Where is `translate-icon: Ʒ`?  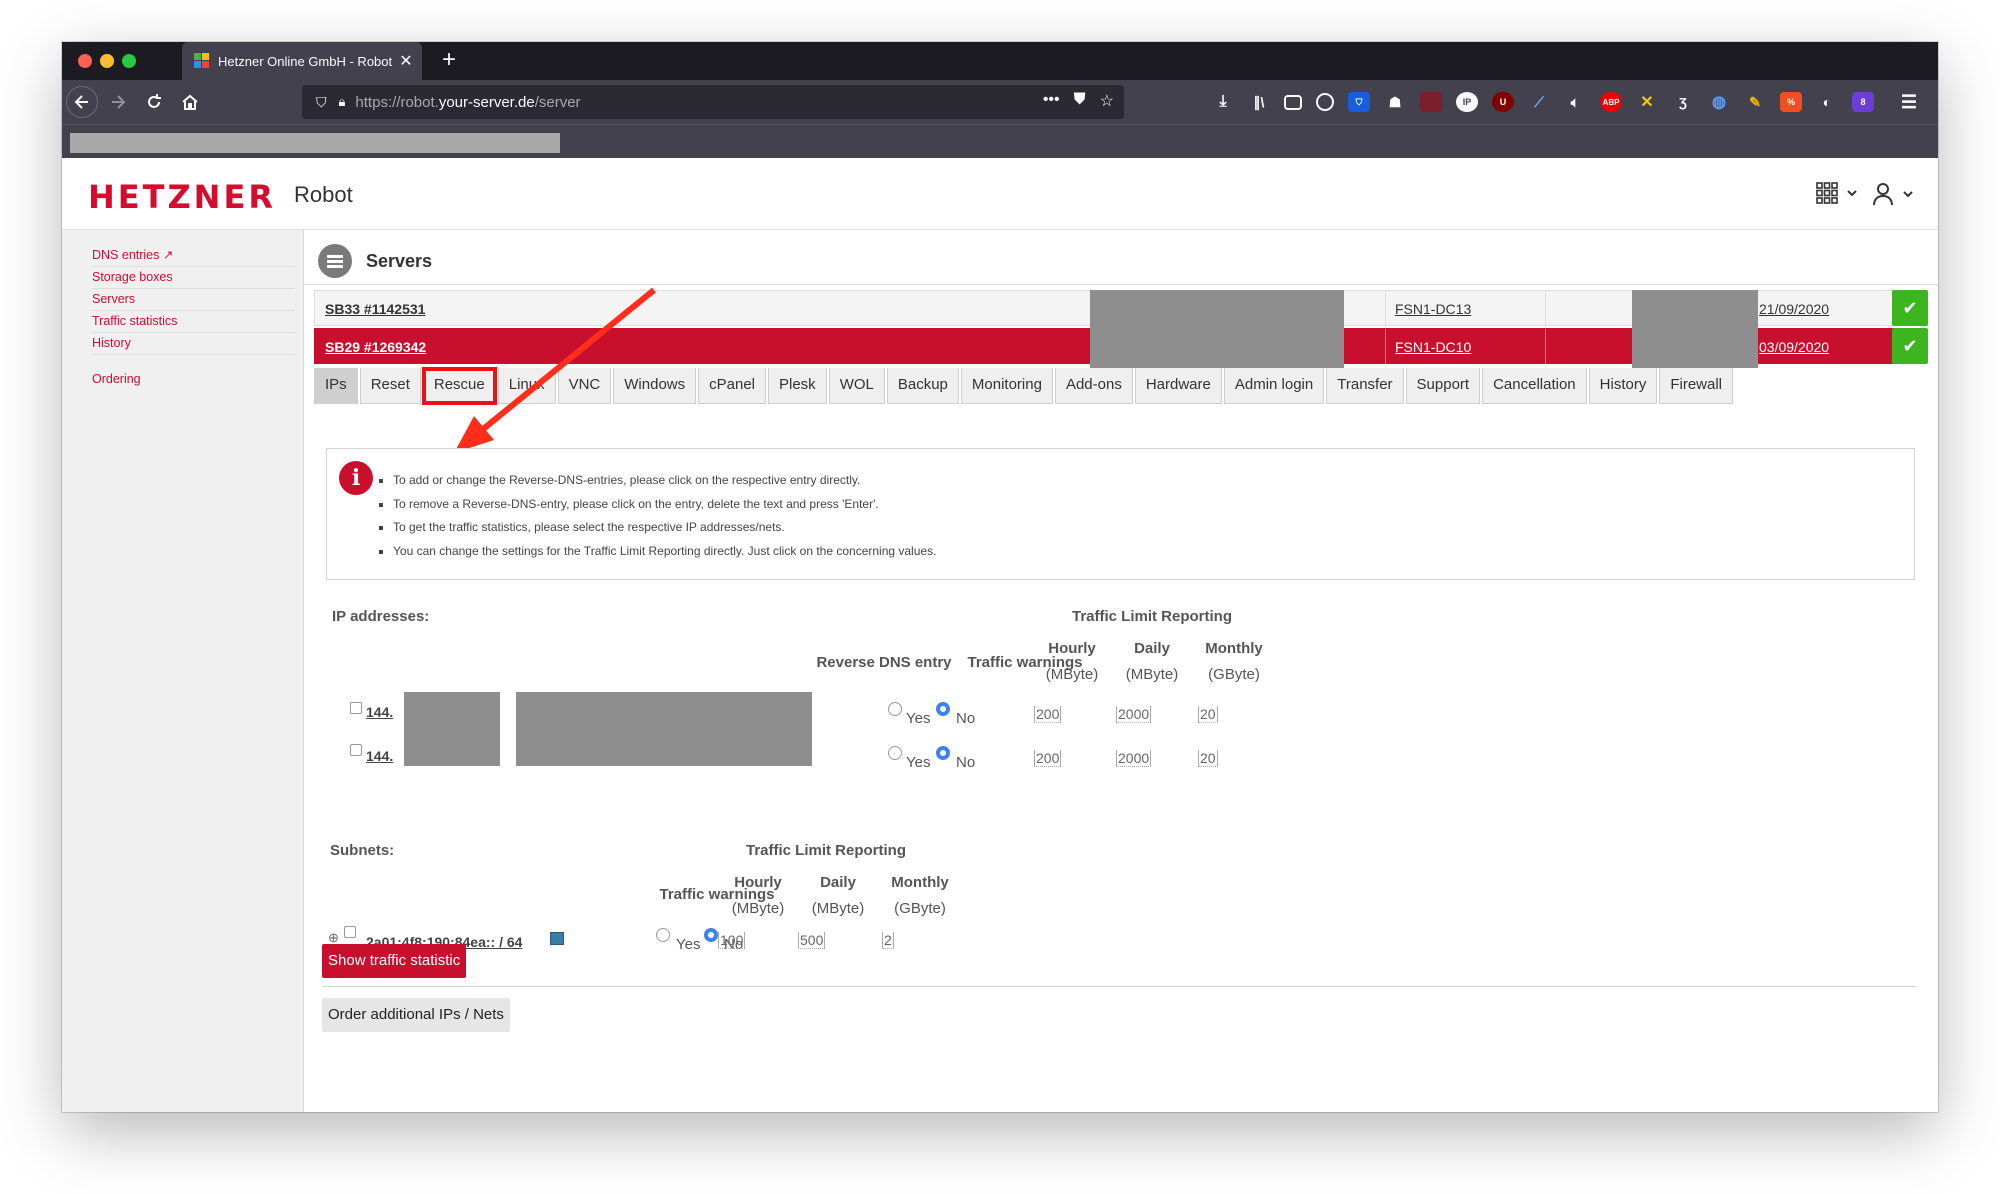
translate-icon: Ʒ is located at coordinates (1683, 102).